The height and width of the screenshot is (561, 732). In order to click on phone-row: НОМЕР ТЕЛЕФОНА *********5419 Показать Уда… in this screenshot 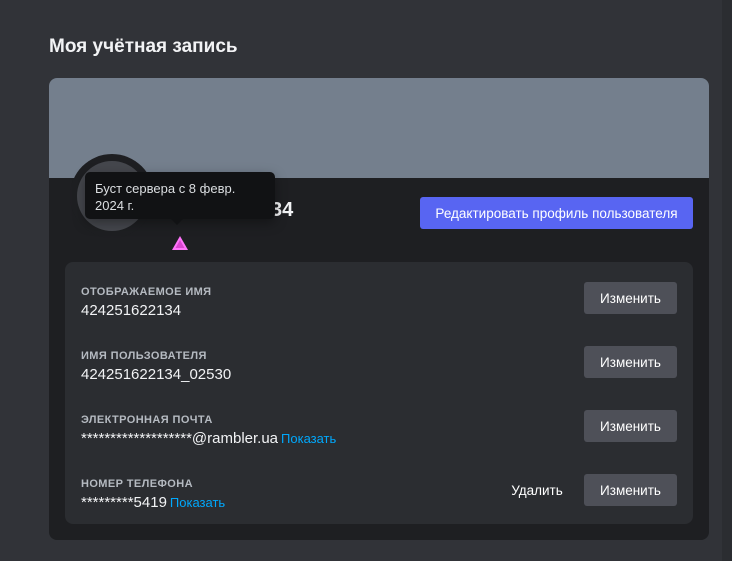, I will do `click(379, 504)`.